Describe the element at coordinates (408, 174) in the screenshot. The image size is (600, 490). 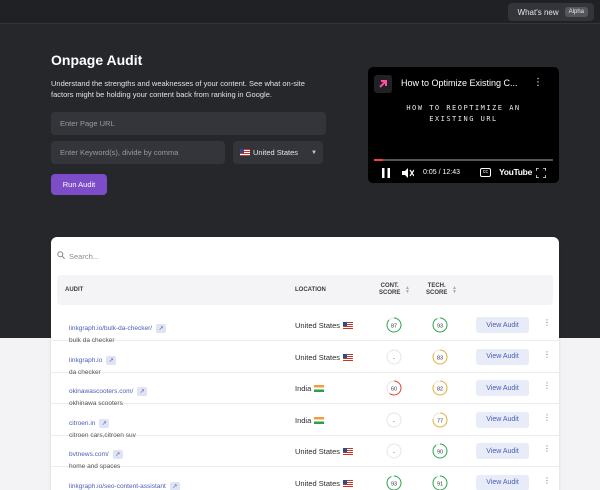
I see `mute-icon` at that location.